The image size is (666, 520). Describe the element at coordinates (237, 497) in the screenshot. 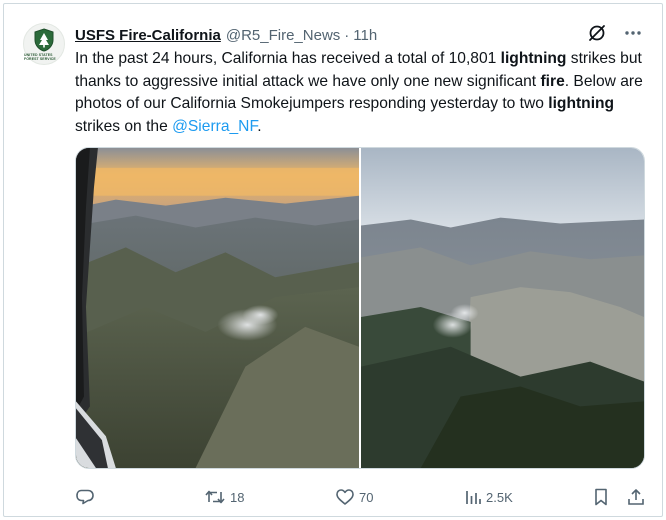

I see `retweet-count: 18` at that location.